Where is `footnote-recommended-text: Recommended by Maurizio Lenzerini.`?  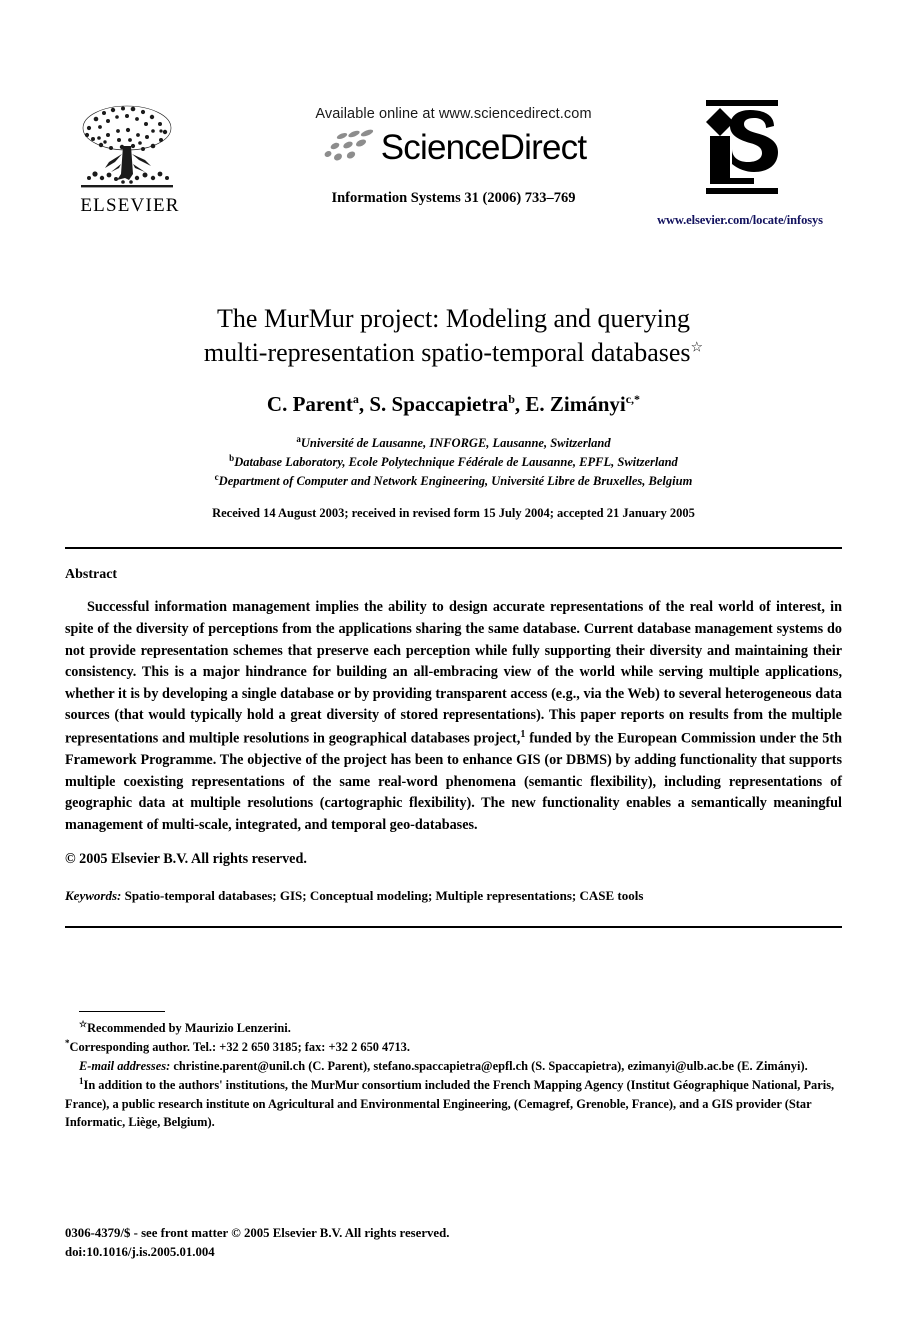 footnote-recommended-text: Recommended by Maurizio Lenzerini. is located at coordinates (189, 1028).